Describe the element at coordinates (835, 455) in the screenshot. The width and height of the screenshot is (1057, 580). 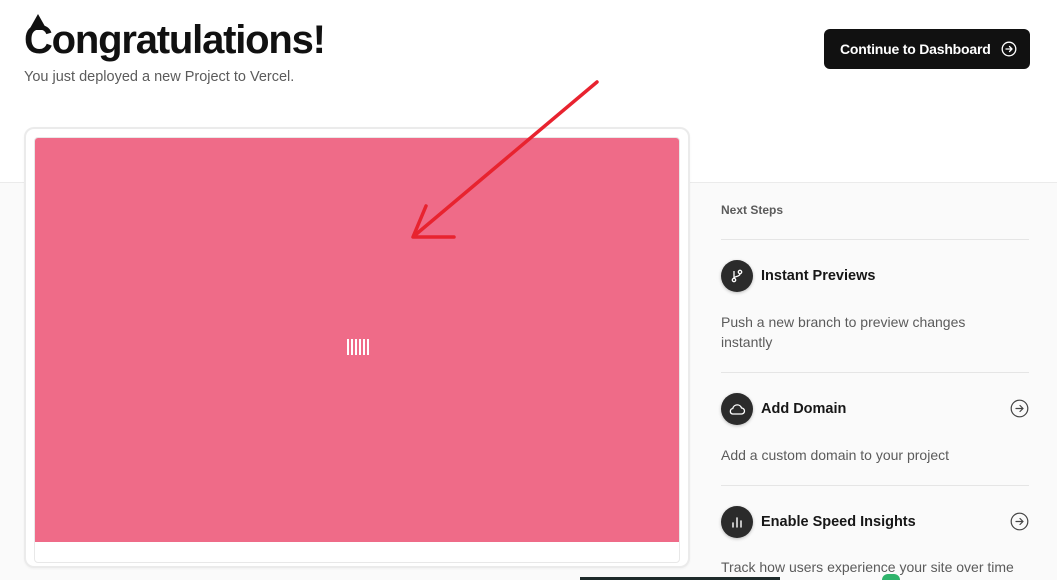
I see `step-description: Add a custom domain to your project` at that location.